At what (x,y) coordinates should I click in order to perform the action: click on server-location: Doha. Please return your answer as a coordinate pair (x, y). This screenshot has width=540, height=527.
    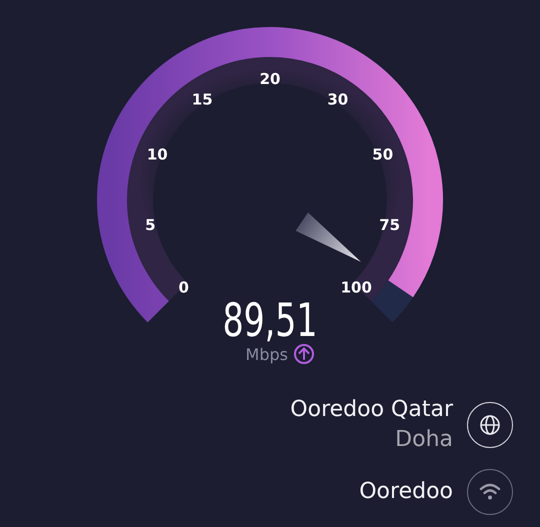
    Looking at the image, I should click on (424, 440).